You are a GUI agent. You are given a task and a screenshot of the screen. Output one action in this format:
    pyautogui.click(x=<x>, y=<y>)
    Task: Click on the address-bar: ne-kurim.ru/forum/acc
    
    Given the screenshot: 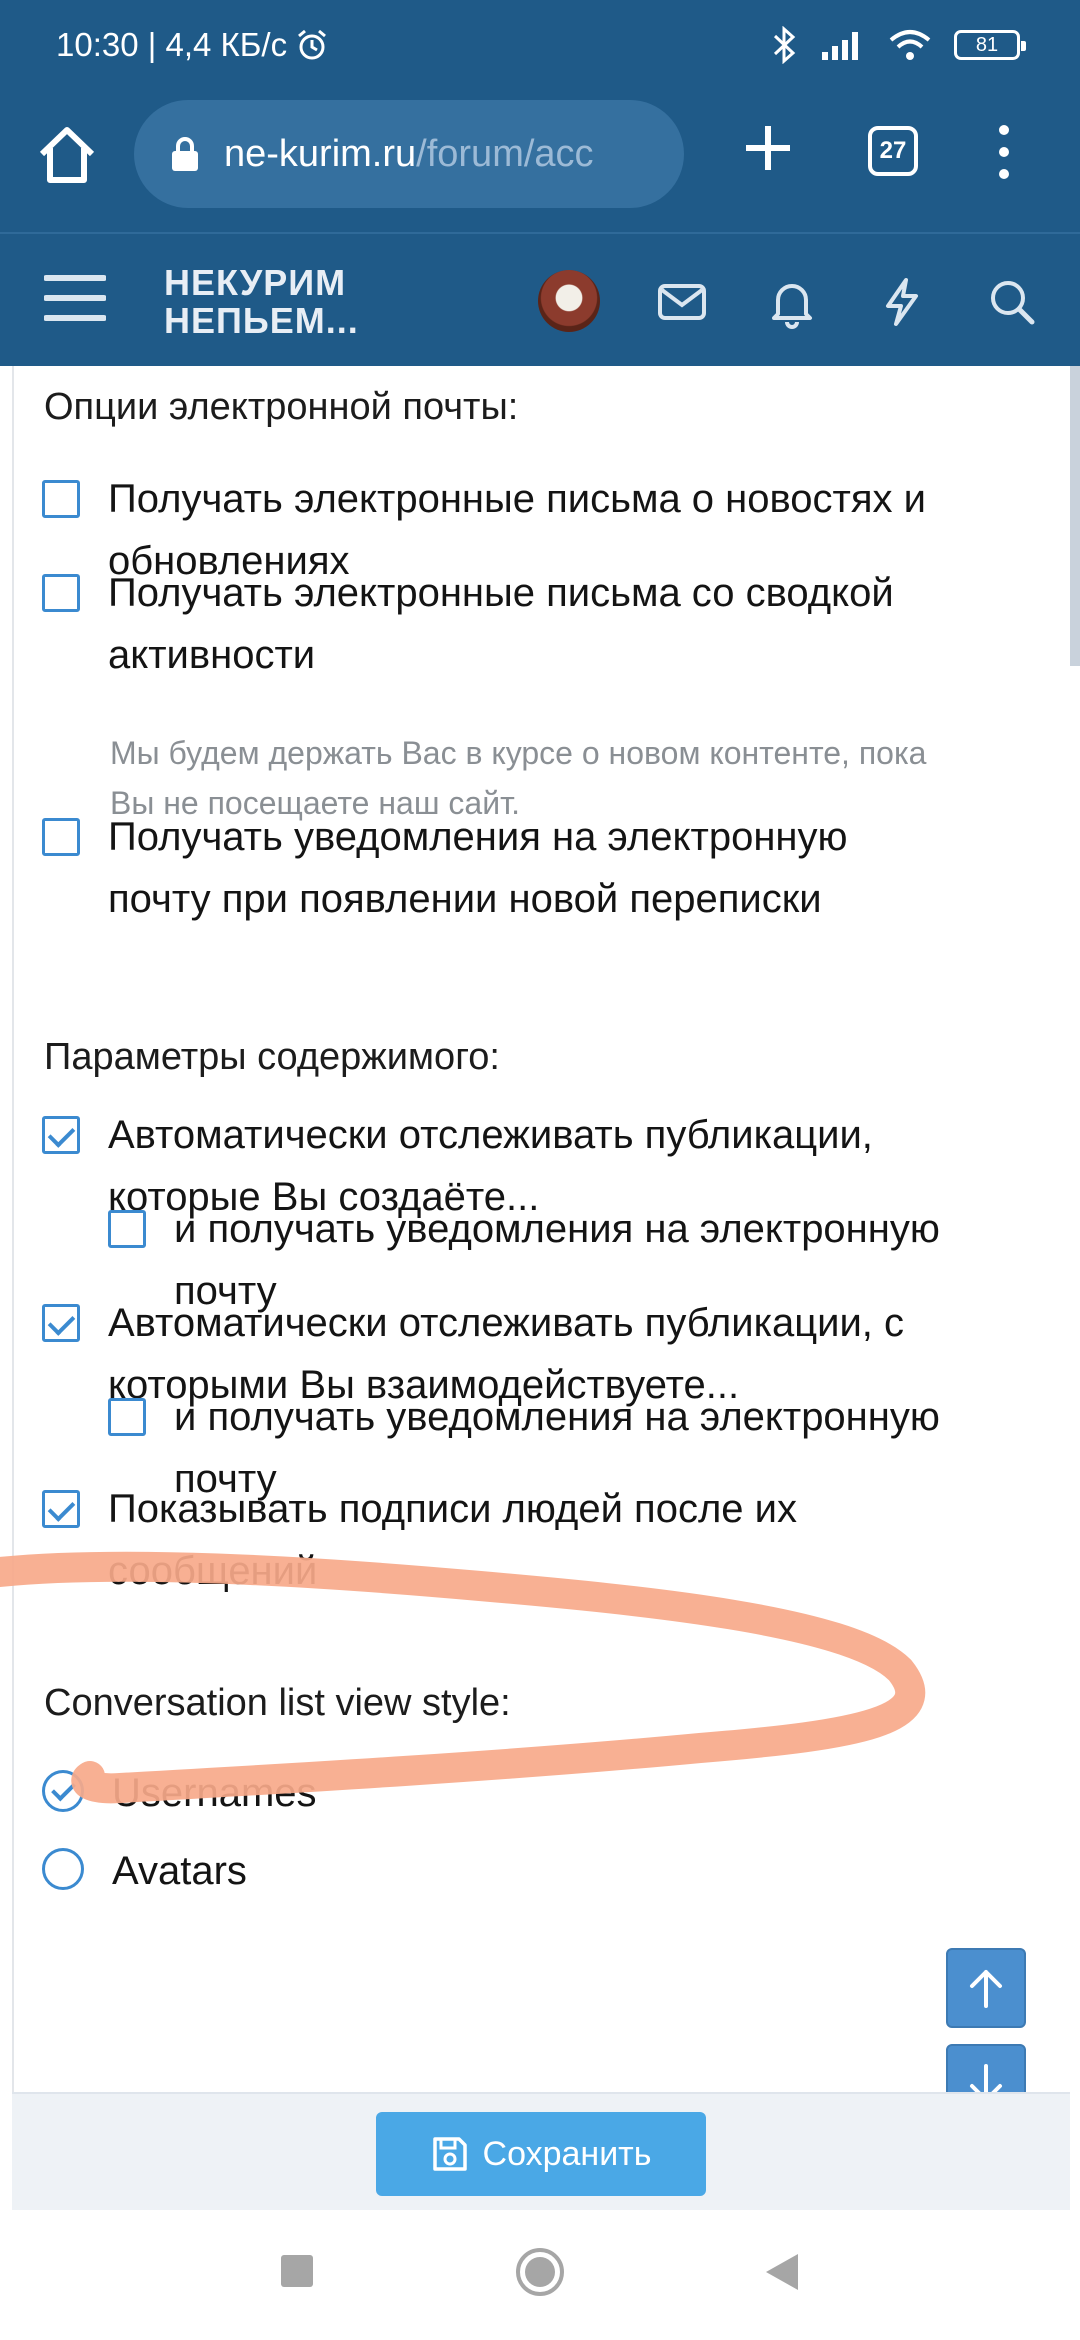 What is the action you would take?
    pyautogui.click(x=409, y=154)
    